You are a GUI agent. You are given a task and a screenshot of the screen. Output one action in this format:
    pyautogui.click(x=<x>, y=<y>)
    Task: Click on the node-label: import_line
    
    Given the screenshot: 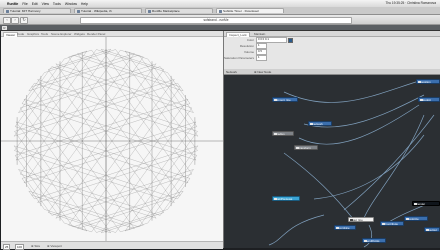 What is the action you would take?
    pyautogui.click(x=284, y=100)
    